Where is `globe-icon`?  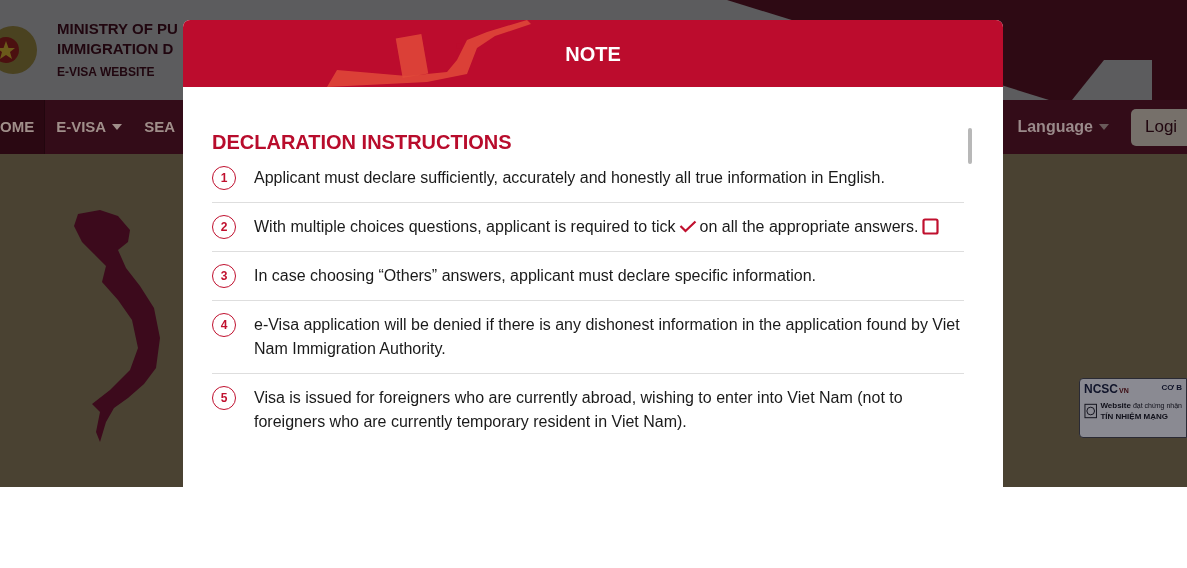
globe-icon is located at coordinates (1091, 411).